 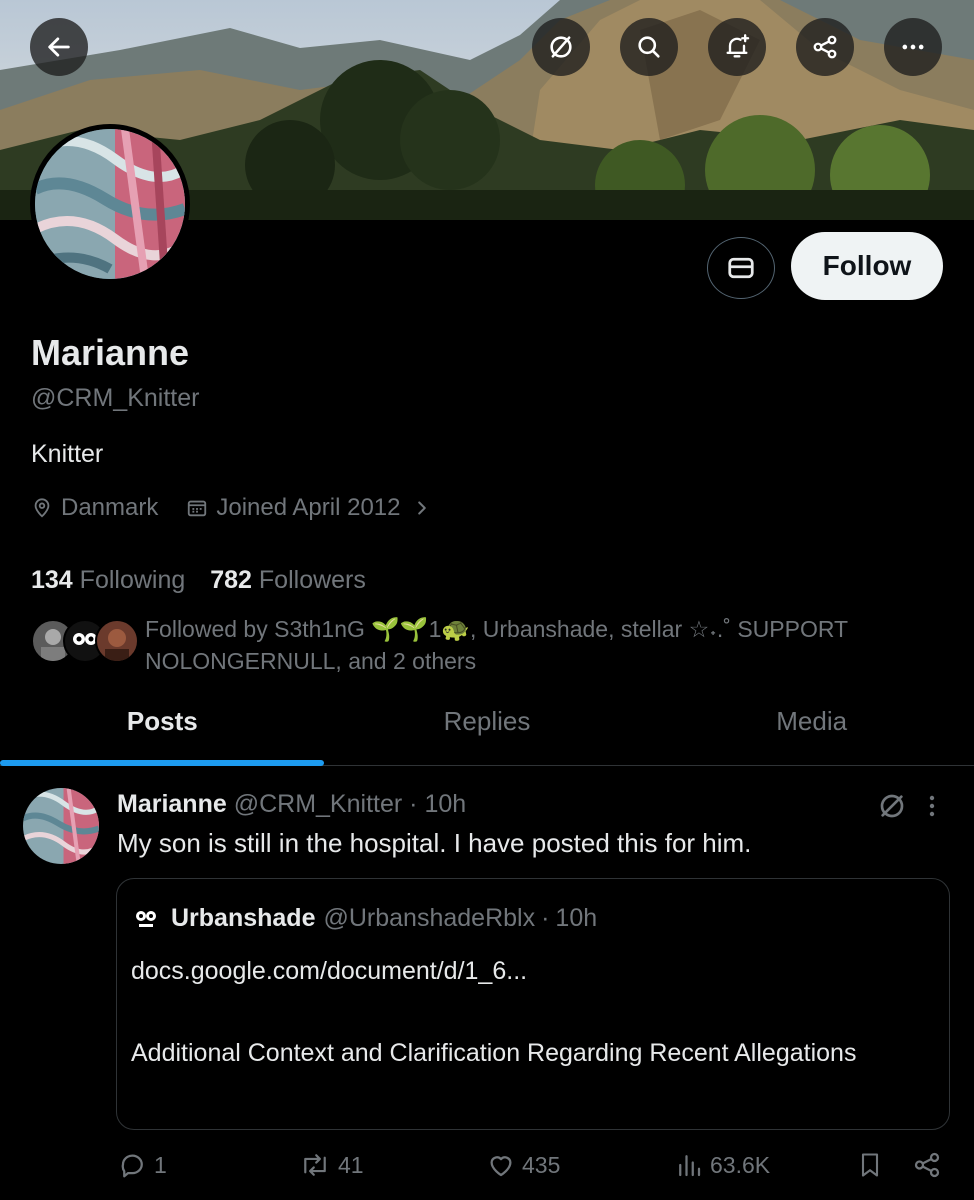 I want to click on views-chart-icon, so click(x=690, y=1166).